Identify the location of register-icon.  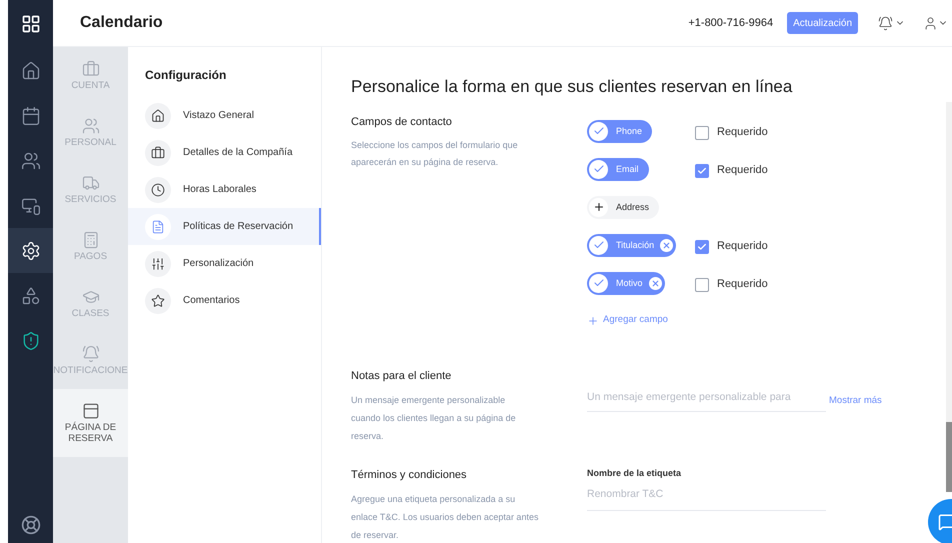
(91, 240).